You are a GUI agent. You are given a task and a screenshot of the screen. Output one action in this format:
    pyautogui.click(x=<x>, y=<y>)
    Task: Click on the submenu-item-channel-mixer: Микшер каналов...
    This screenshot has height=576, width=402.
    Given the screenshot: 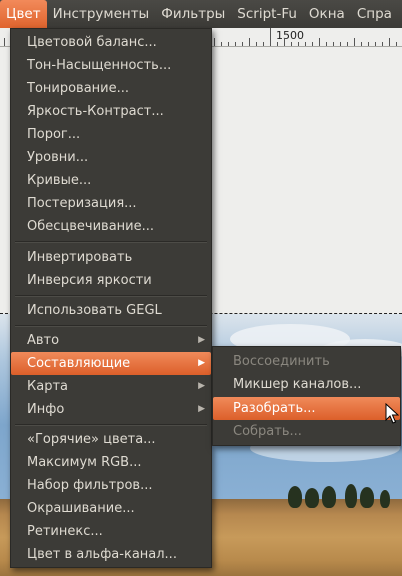 What is the action you would take?
    pyautogui.click(x=306, y=384)
    